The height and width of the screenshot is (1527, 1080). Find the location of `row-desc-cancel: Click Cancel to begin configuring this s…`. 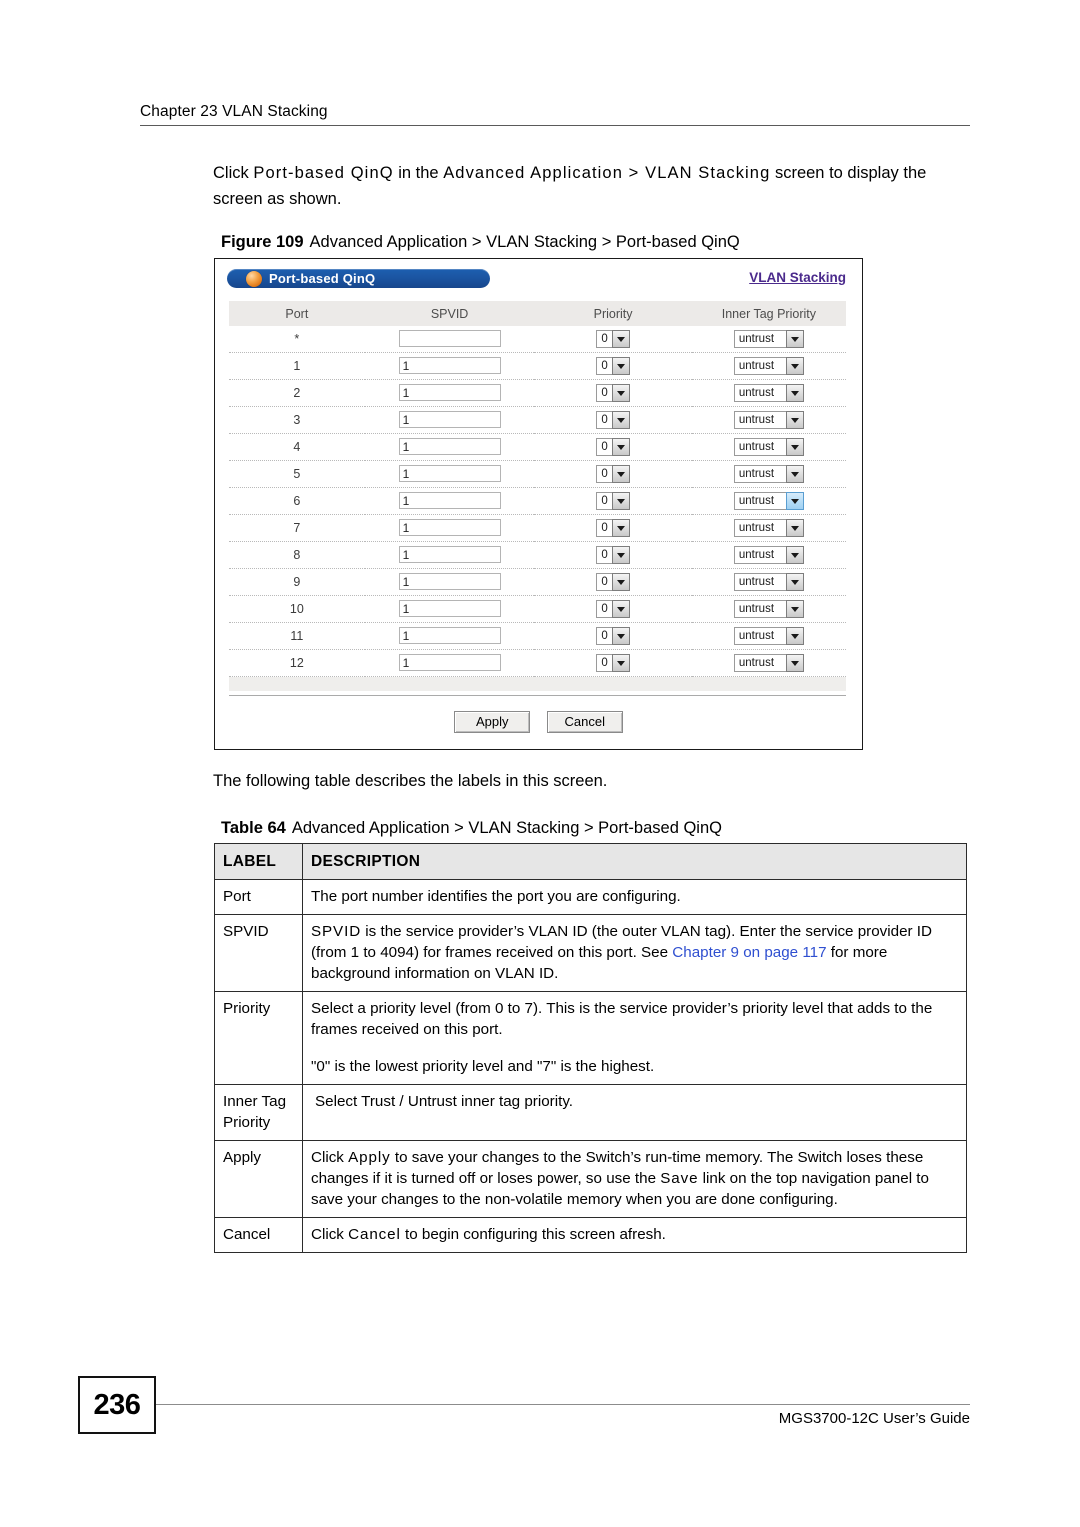

row-desc-cancel: Click Cancel to begin configuring this s… is located at coordinates (634, 1235).